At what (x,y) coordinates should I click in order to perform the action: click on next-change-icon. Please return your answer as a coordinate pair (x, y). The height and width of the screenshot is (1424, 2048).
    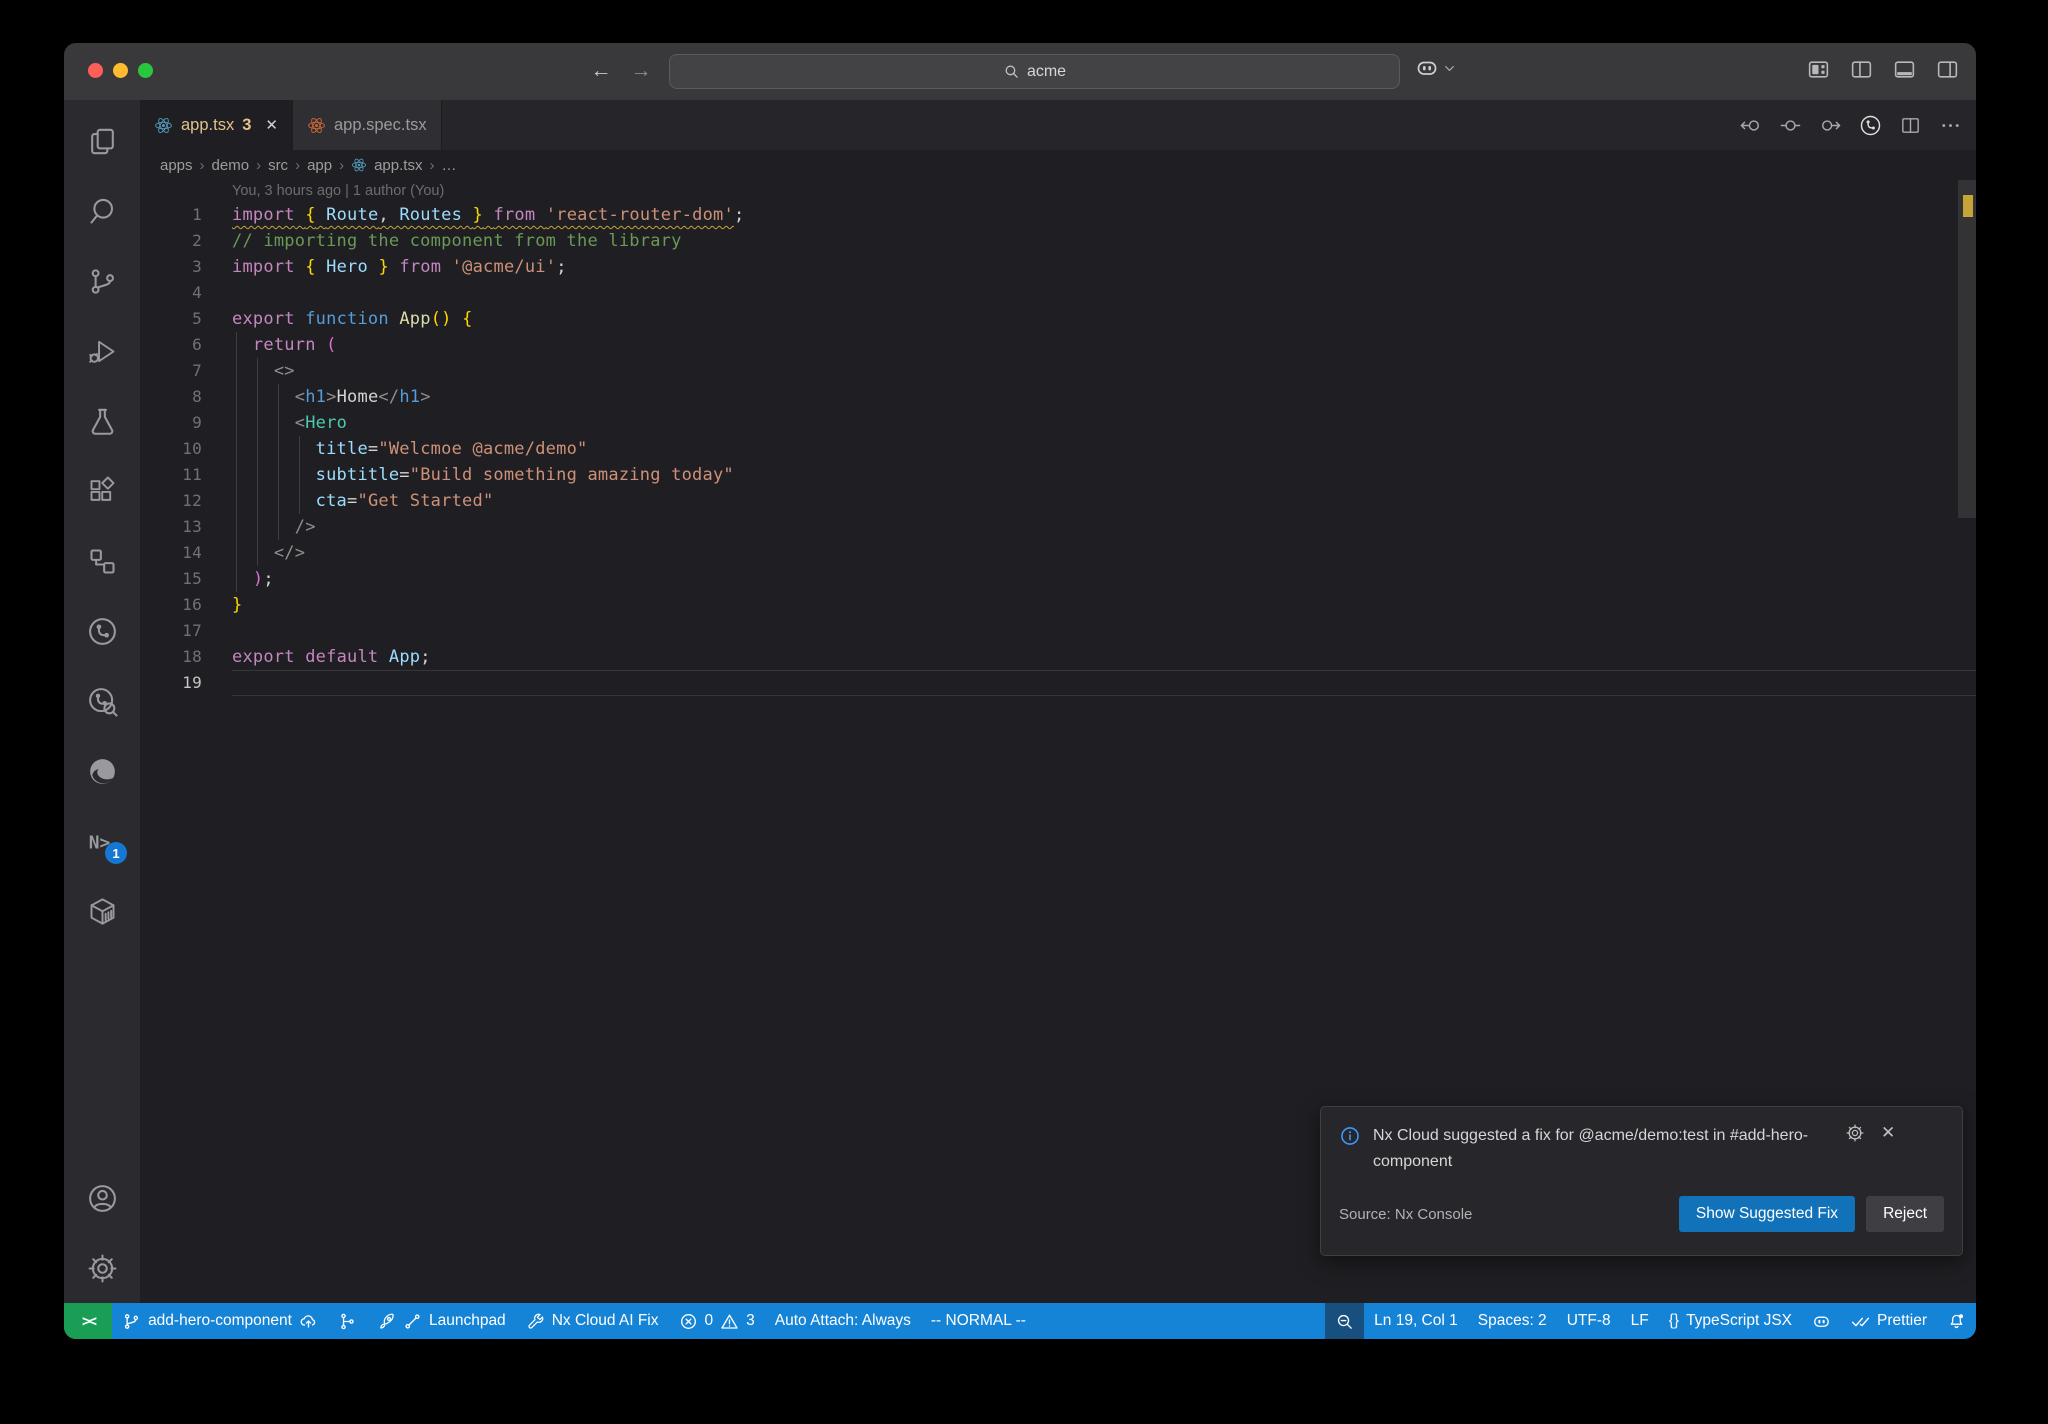
    Looking at the image, I should click on (1830, 125).